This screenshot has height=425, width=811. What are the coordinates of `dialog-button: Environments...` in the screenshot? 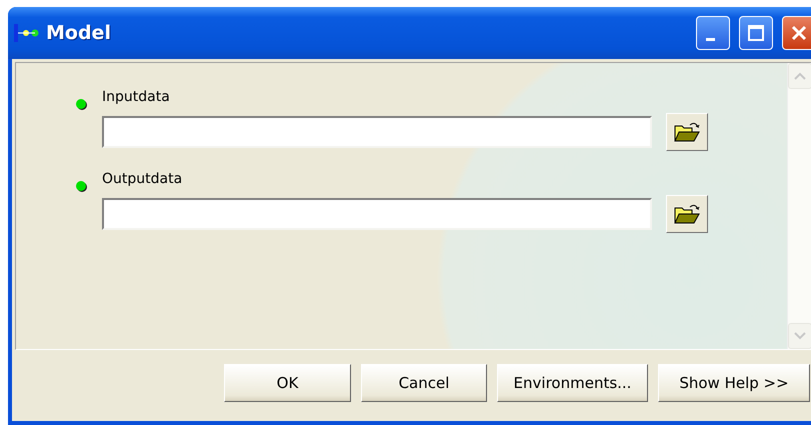 It's located at (572, 383).